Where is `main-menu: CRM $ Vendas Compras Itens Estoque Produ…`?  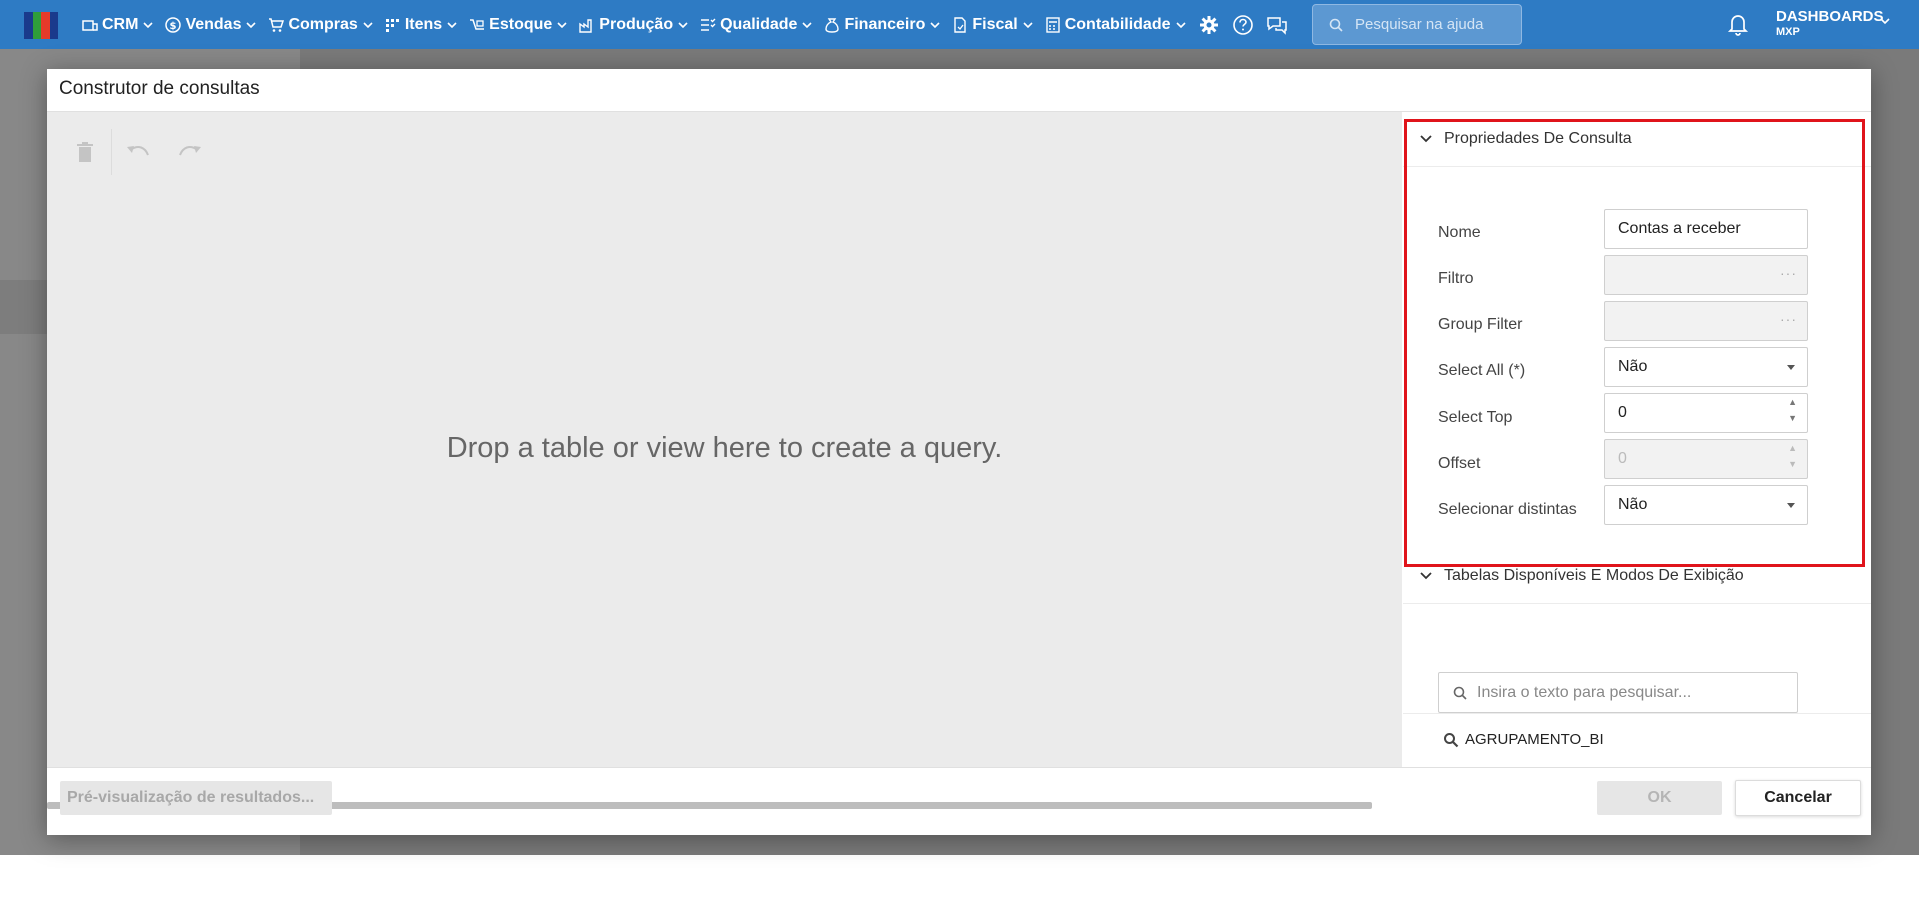 main-menu: CRM $ Vendas Compras Itens Estoque Produ… is located at coordinates (691, 24).